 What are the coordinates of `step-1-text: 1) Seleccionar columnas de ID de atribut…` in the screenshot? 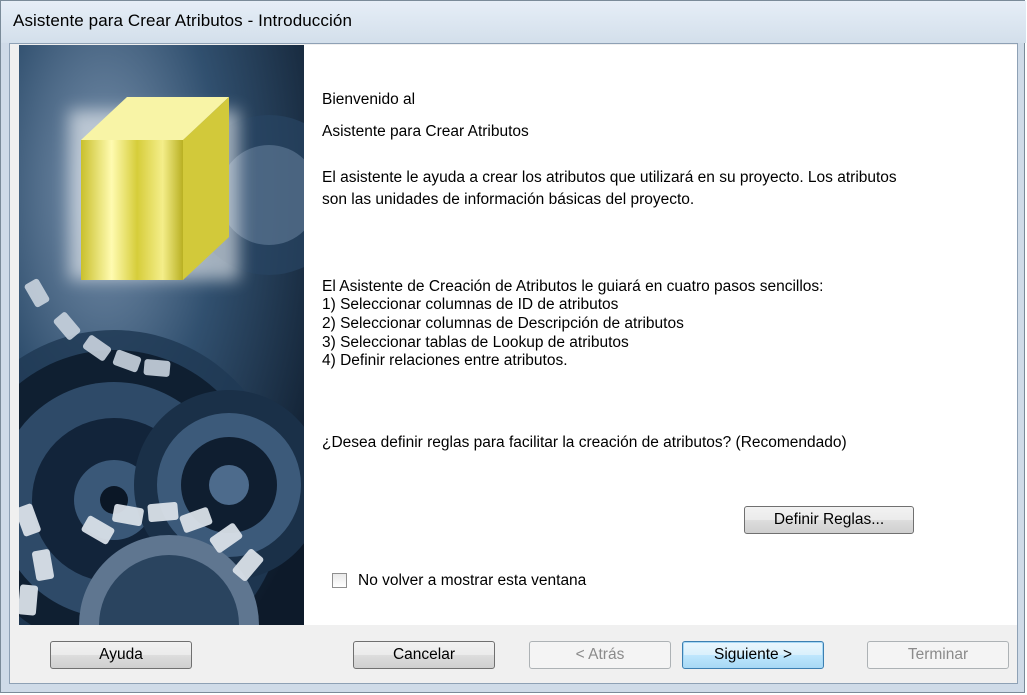 It's located at (470, 304).